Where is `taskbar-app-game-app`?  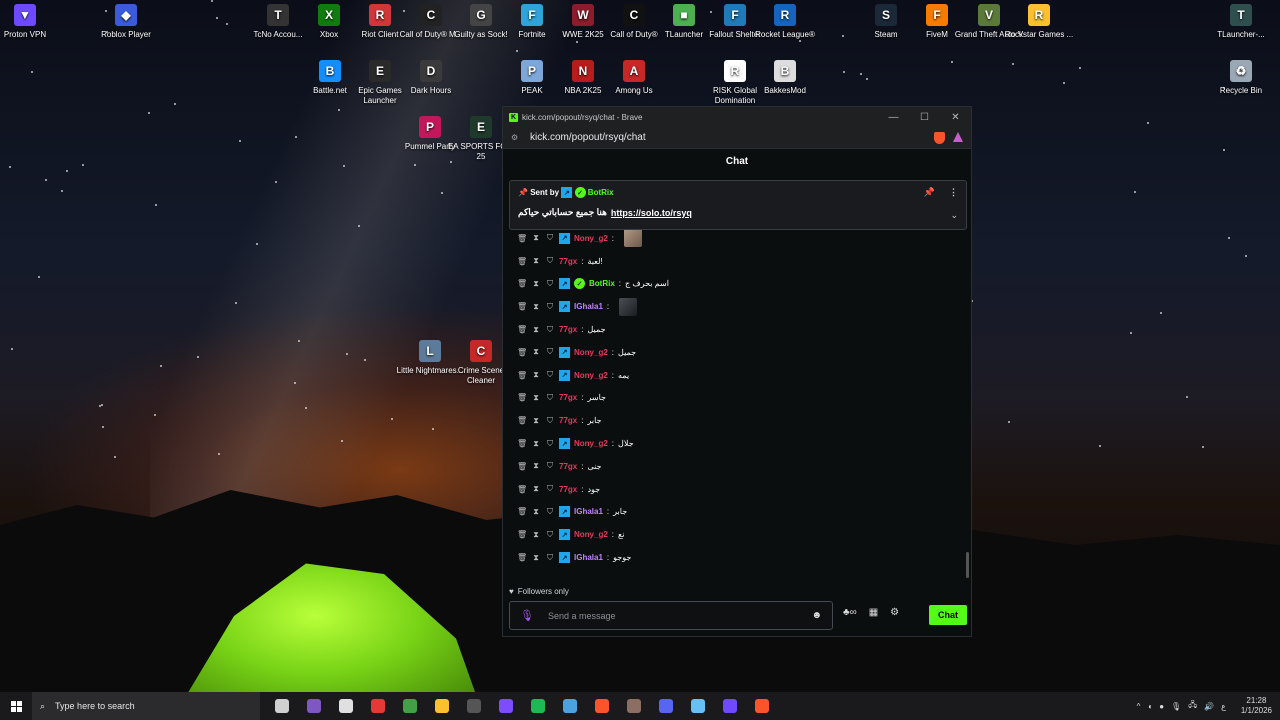
taskbar-app-game-app is located at coordinates (314, 706).